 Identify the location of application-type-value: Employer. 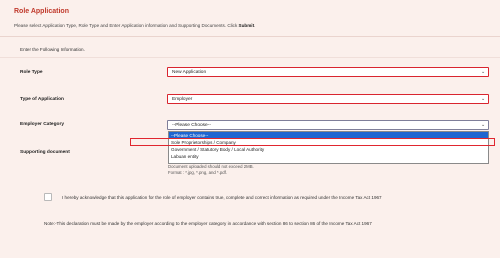
(182, 99).